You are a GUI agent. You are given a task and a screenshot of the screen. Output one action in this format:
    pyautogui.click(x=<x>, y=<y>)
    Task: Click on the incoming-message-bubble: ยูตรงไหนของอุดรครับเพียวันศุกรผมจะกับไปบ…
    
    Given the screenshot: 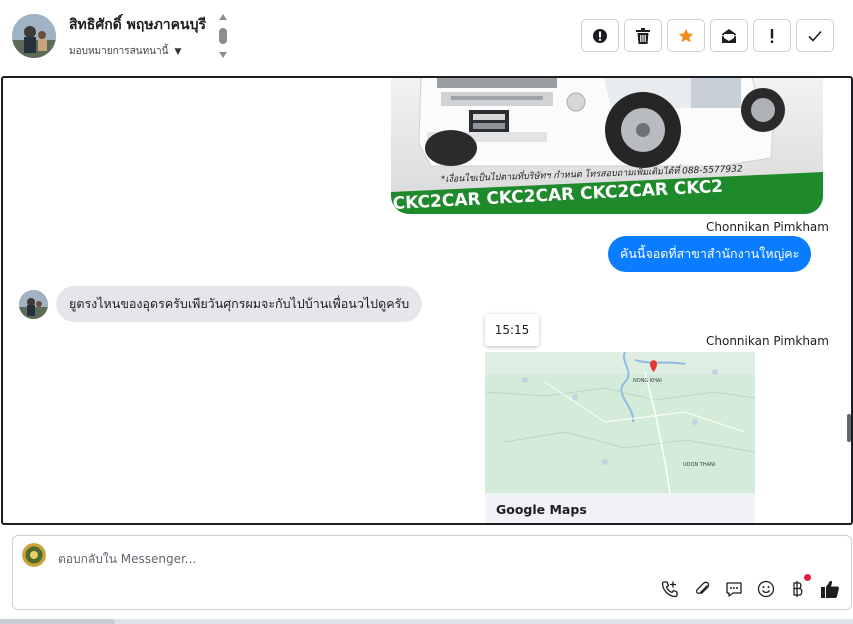 What is the action you would take?
    pyautogui.click(x=239, y=304)
    